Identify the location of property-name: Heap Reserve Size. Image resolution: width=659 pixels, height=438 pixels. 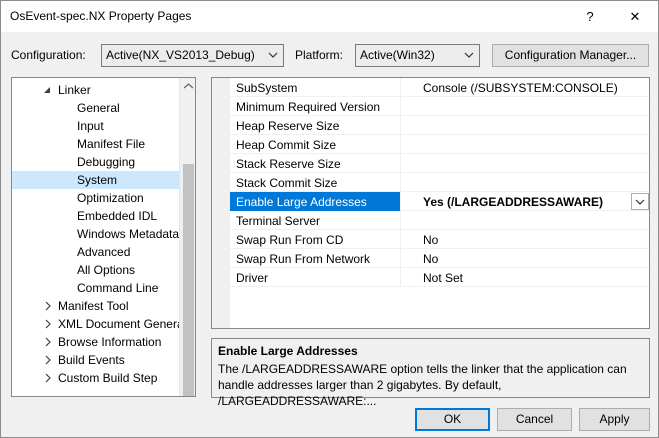
(288, 126).